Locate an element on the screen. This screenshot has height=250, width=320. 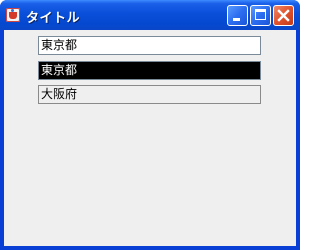
minimize-icon is located at coordinates (236, 19).